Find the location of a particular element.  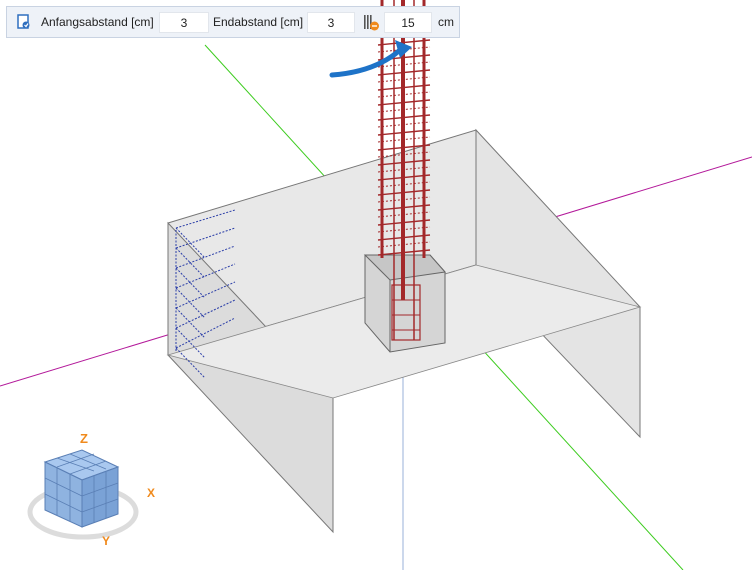

nav-axis-y: Y is located at coordinates (106, 541).